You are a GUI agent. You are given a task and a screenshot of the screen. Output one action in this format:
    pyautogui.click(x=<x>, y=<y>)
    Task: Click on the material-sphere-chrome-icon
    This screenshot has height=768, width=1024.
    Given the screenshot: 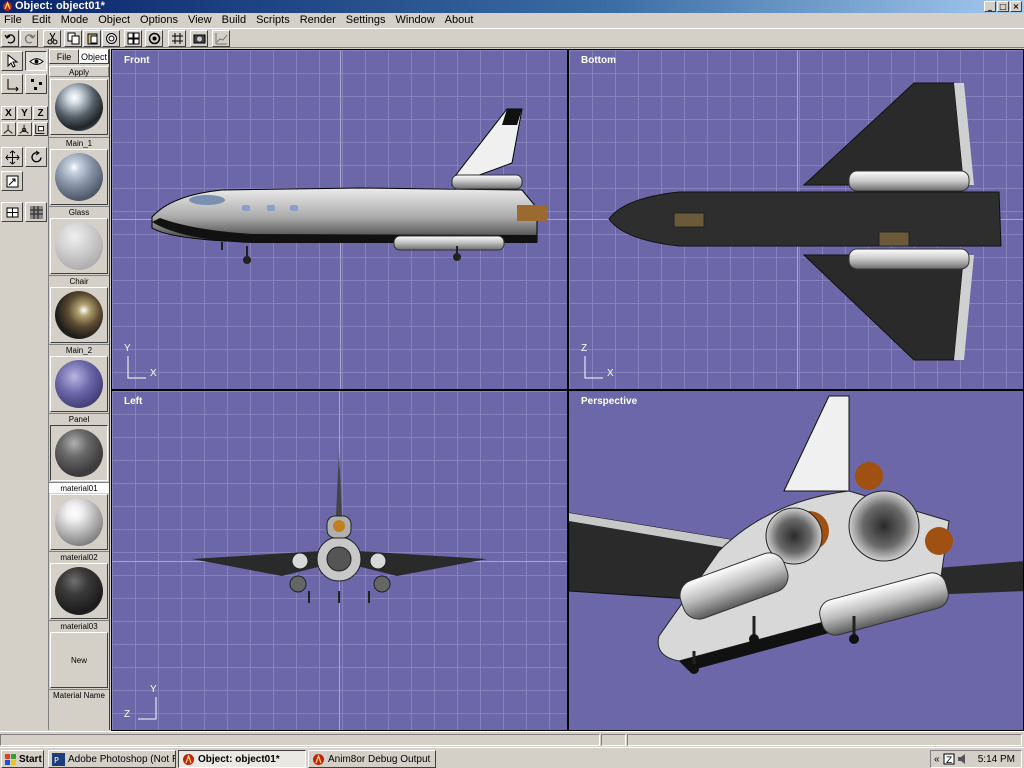 What is the action you would take?
    pyautogui.click(x=79, y=107)
    